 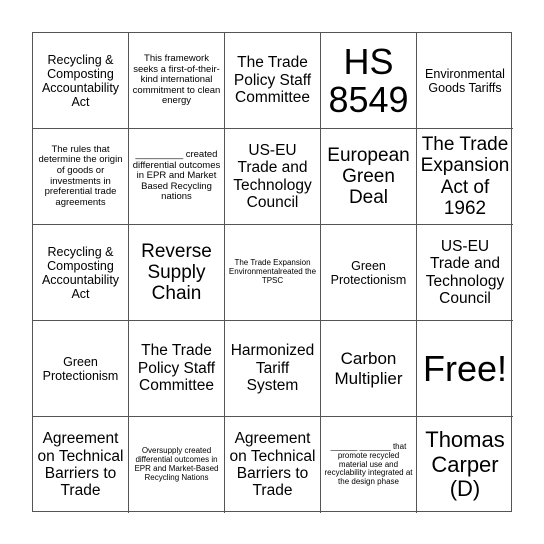 I want to click on cell-text: Reverse Supply Chain, so click(x=176, y=272).